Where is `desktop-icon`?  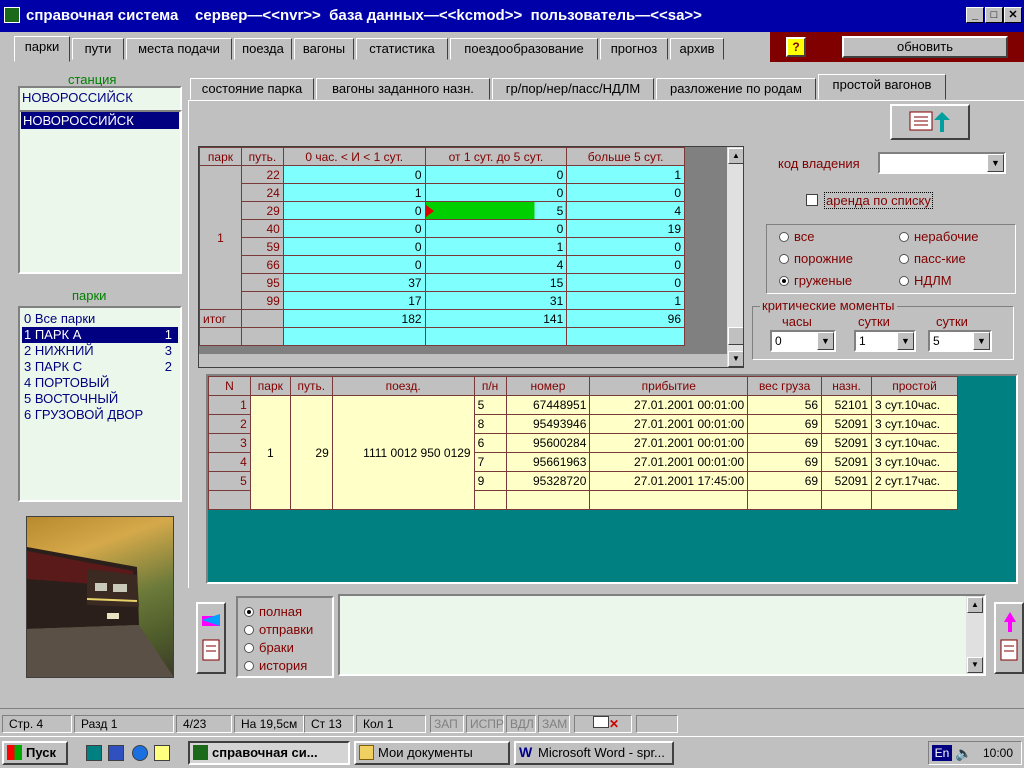 desktop-icon is located at coordinates (94, 753).